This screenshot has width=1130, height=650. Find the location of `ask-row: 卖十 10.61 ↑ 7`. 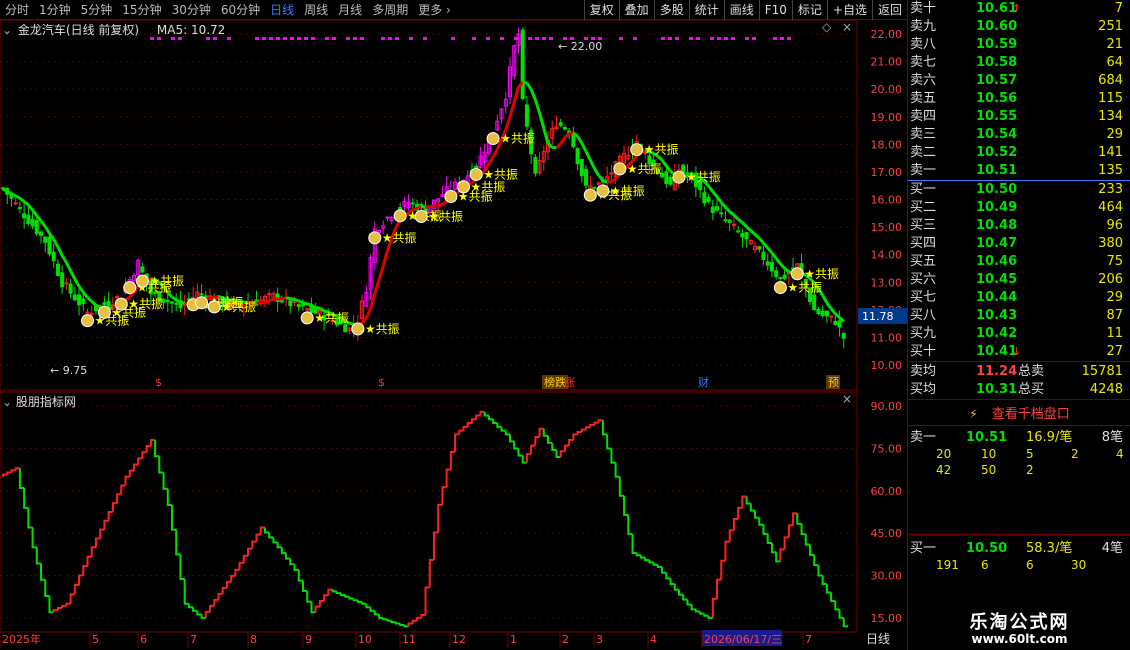

ask-row: 卖十 10.61 ↑ 7 is located at coordinates (1019, 9).